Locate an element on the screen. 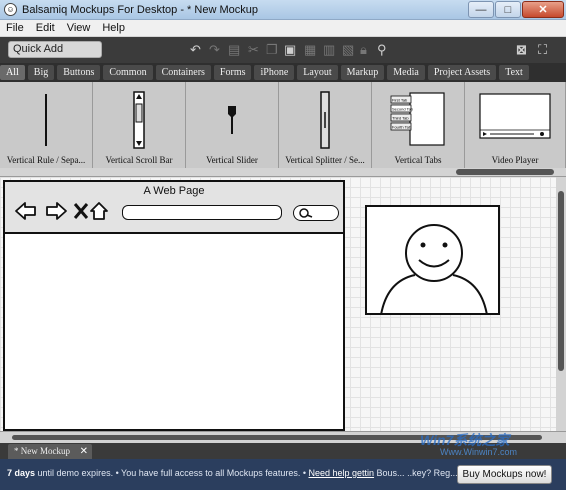  component-vertical-scroll-bar: Vertical Scroll Bar is located at coordinates (139, 125).